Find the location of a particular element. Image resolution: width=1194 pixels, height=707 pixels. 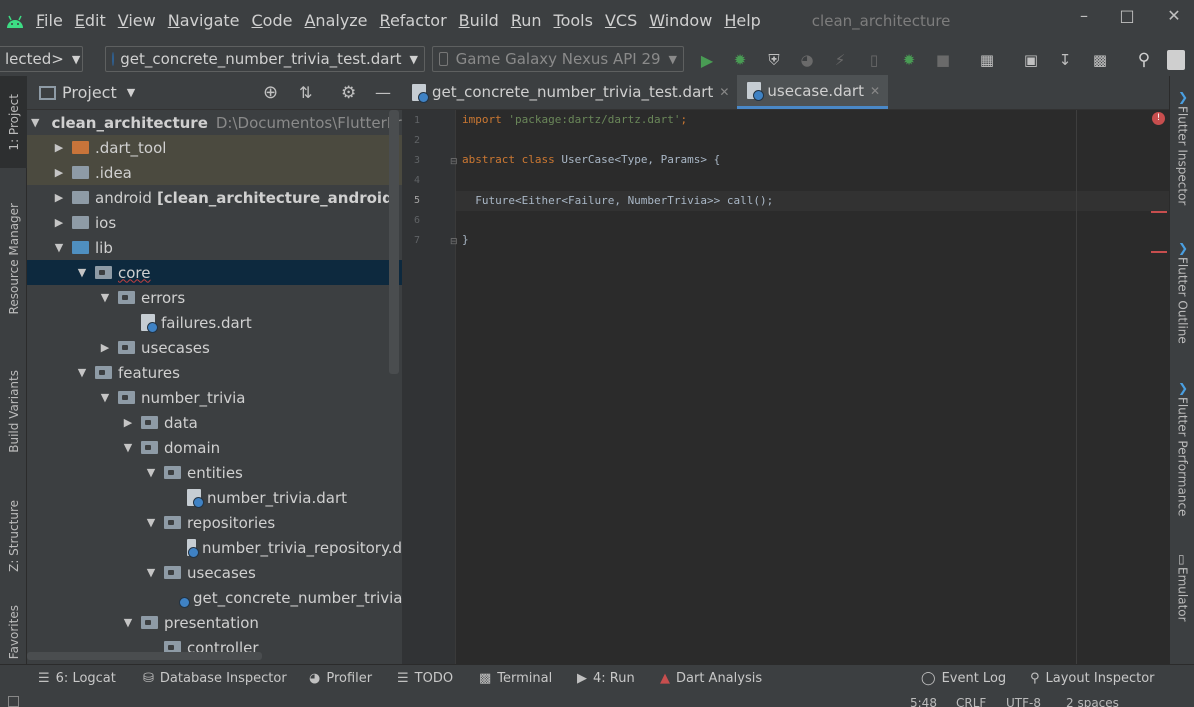

tree-item-entities: ▼ entities is located at coordinates (214, 472).